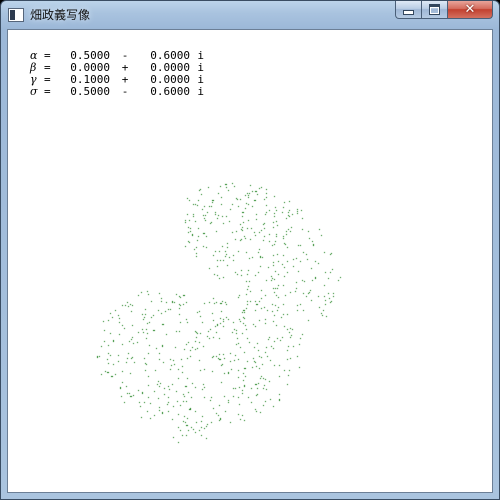  Describe the element at coordinates (34, 91) in the screenshot. I see `param-symbol: σ` at that location.